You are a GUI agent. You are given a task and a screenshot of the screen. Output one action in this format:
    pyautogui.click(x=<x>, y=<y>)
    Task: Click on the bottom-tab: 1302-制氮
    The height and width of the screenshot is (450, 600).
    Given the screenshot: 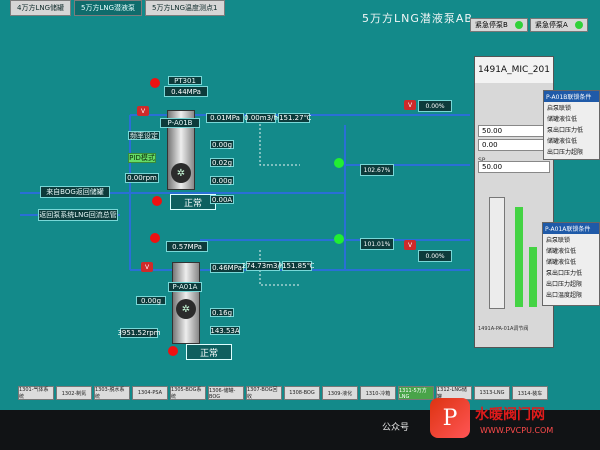 What is the action you would take?
    pyautogui.click(x=74, y=393)
    